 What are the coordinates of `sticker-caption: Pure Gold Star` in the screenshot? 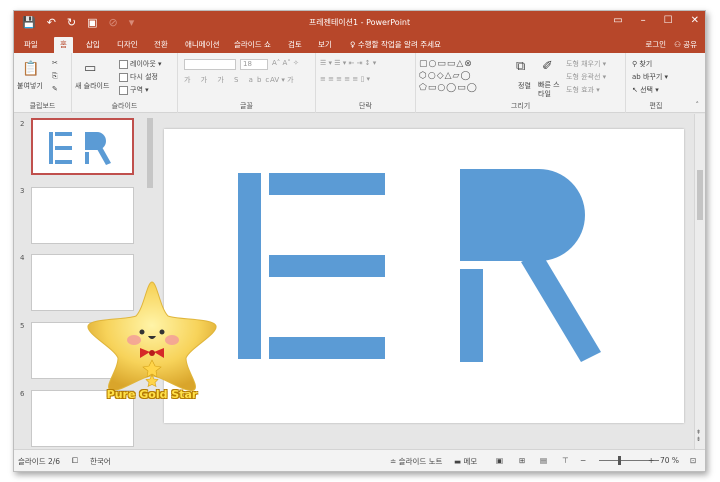 It's located at (152, 394).